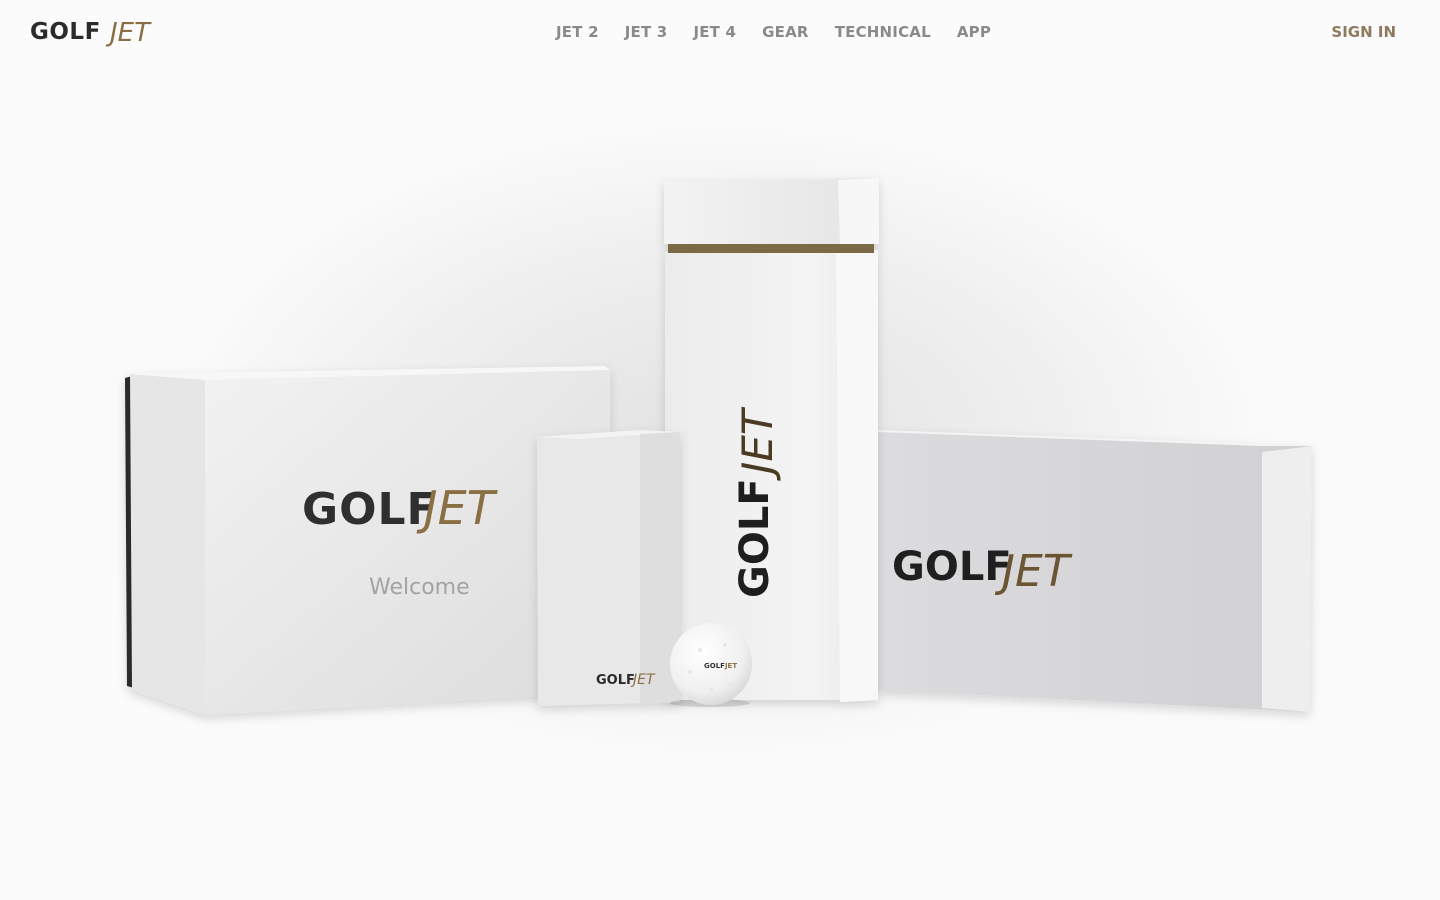 The image size is (1440, 900). I want to click on right-box-logo: GOLF JET, so click(982, 570).